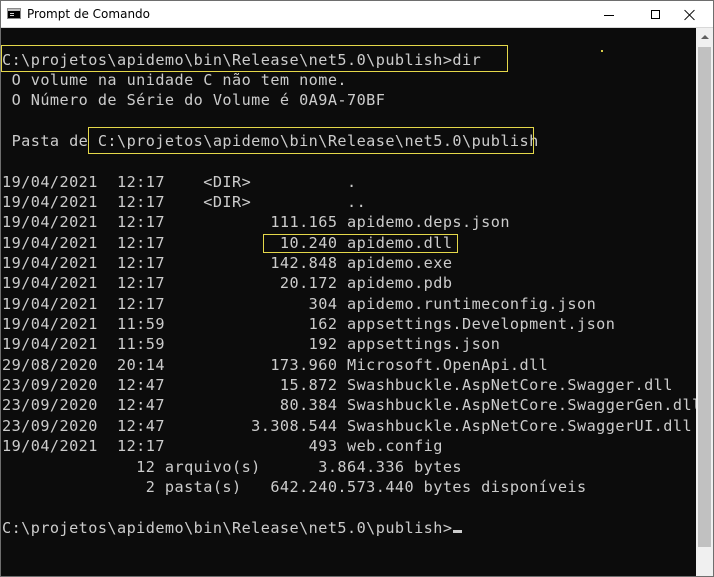 The image size is (714, 577). Describe the element at coordinates (179, 182) in the screenshot. I see `console-line: 19/04/2021 12:17 <DIR> .` at that location.